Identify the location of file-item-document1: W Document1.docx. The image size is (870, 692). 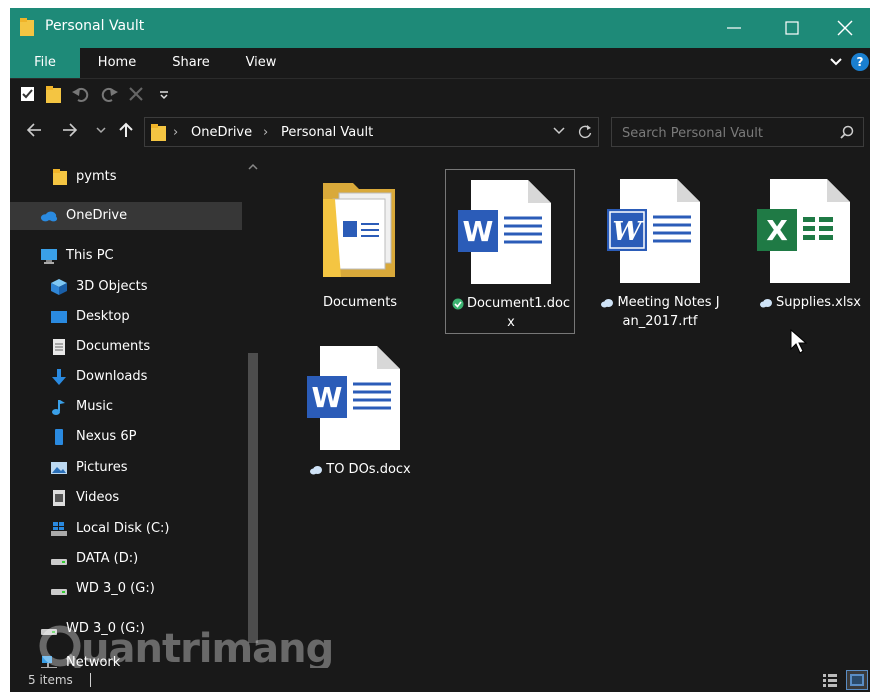
(510, 251).